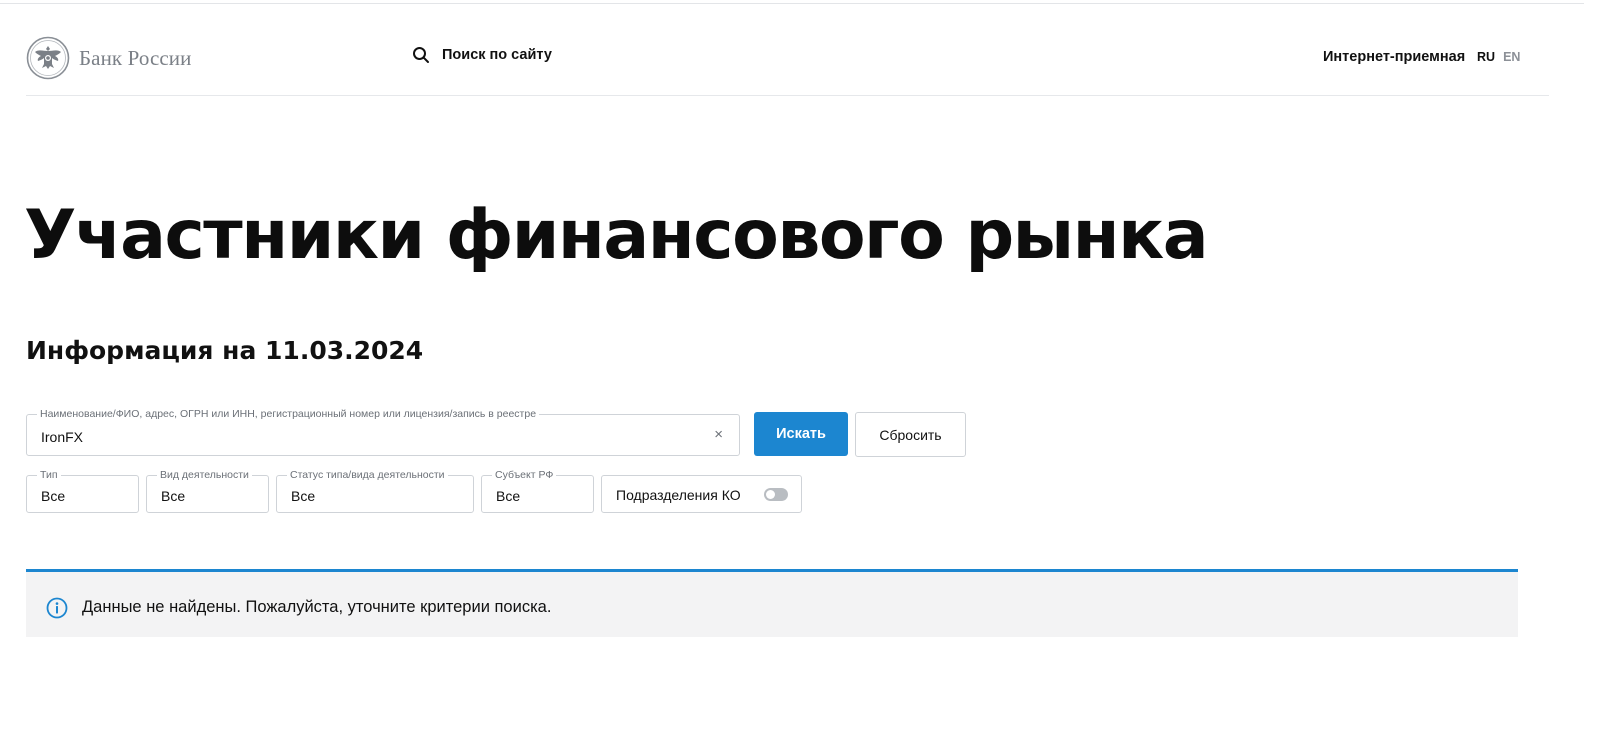  What do you see at coordinates (225, 350) in the screenshot?
I see `info-date-heading: Информация на 11.03.2024` at bounding box center [225, 350].